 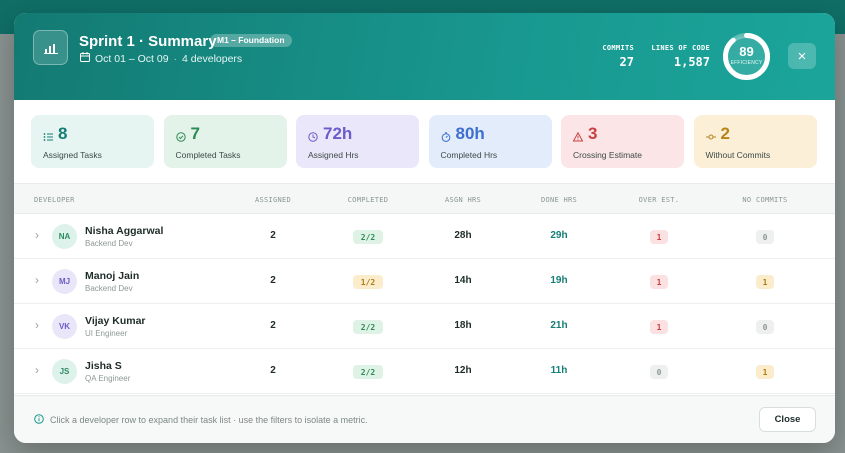 I want to click on developer-name: Nisha Aggarwal, so click(x=124, y=231).